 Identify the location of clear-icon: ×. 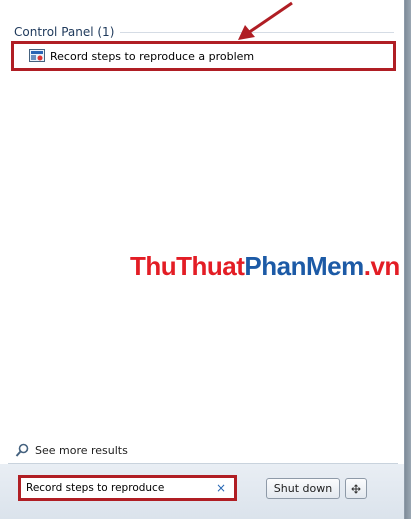
(221, 488).